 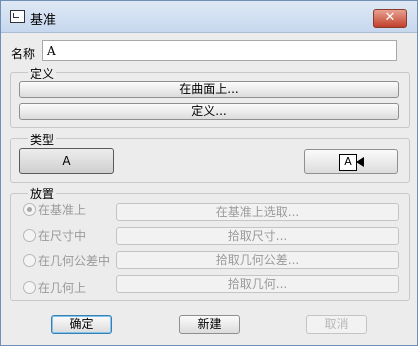 I want to click on app-icon, so click(x=17, y=16).